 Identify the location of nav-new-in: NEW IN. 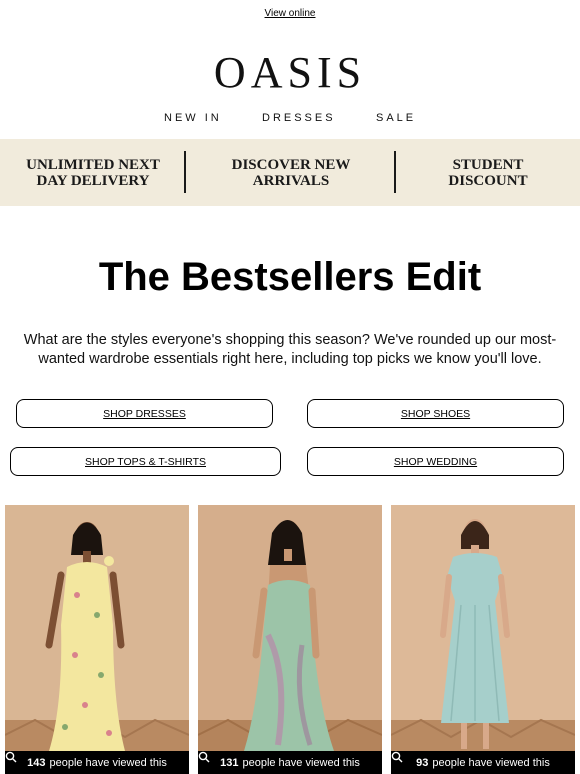
(193, 118).